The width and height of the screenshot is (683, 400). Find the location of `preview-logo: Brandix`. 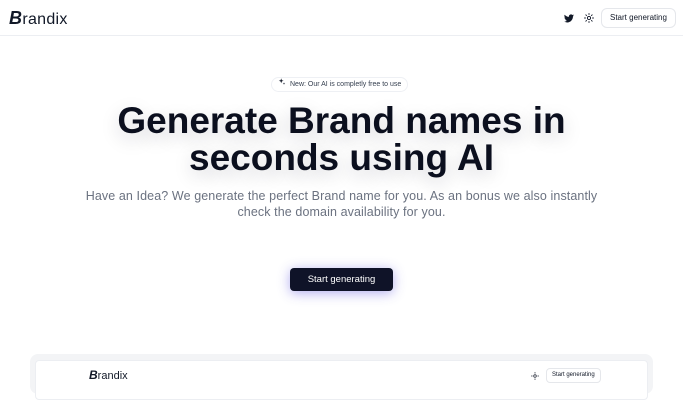

preview-logo: Brandix is located at coordinates (108, 375).